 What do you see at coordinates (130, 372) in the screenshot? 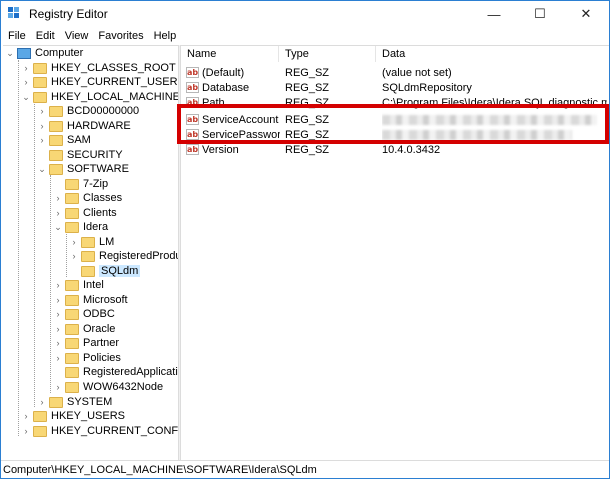
I see `tree-label: RegisteredApplication` at bounding box center [130, 372].